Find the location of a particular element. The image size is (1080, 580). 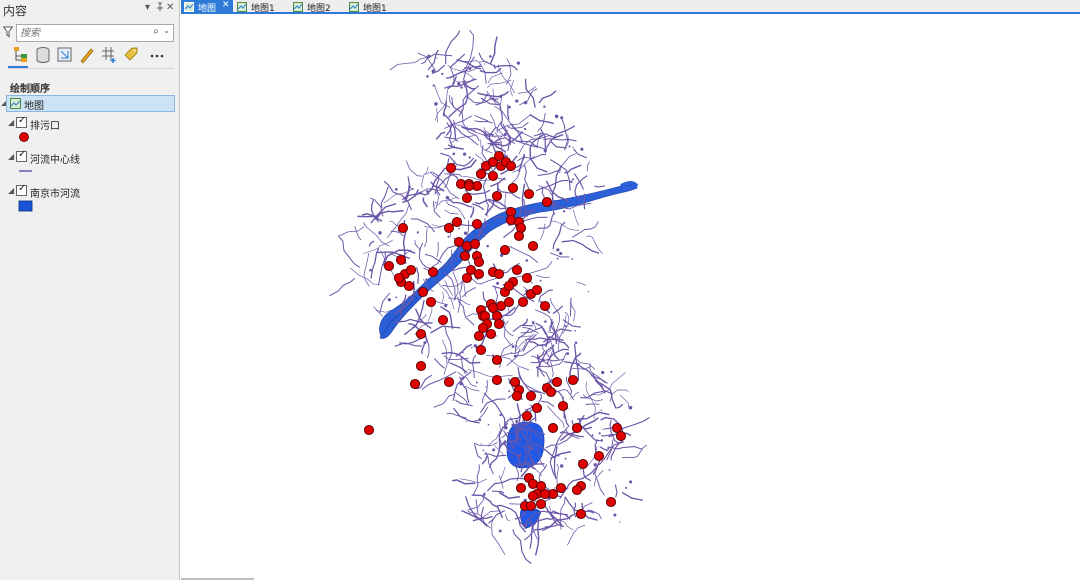

tab-map: 地图 ✕ is located at coordinates (207, 7).